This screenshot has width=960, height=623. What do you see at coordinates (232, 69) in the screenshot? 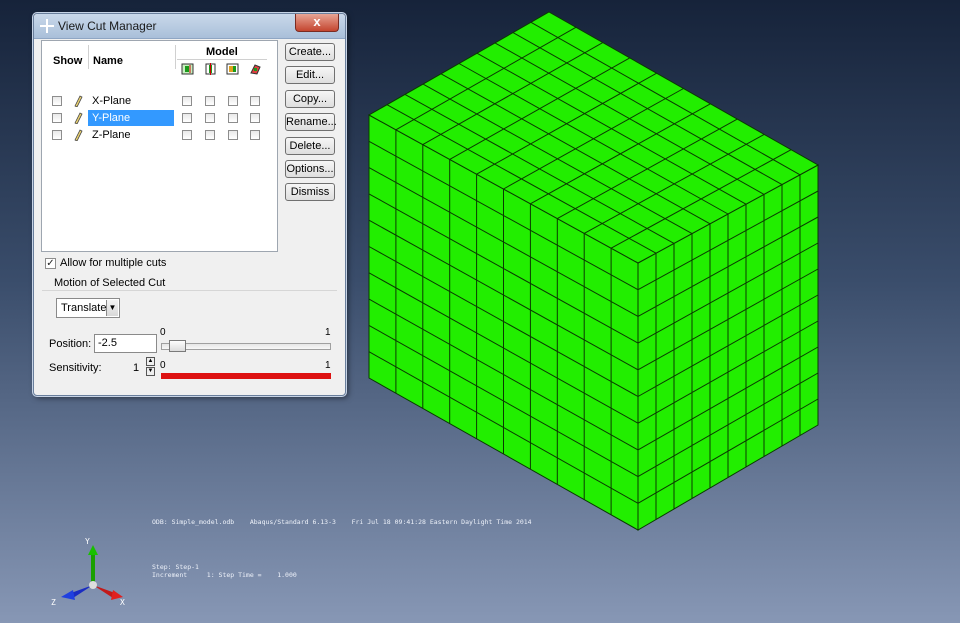
I see `color-model-icon` at bounding box center [232, 69].